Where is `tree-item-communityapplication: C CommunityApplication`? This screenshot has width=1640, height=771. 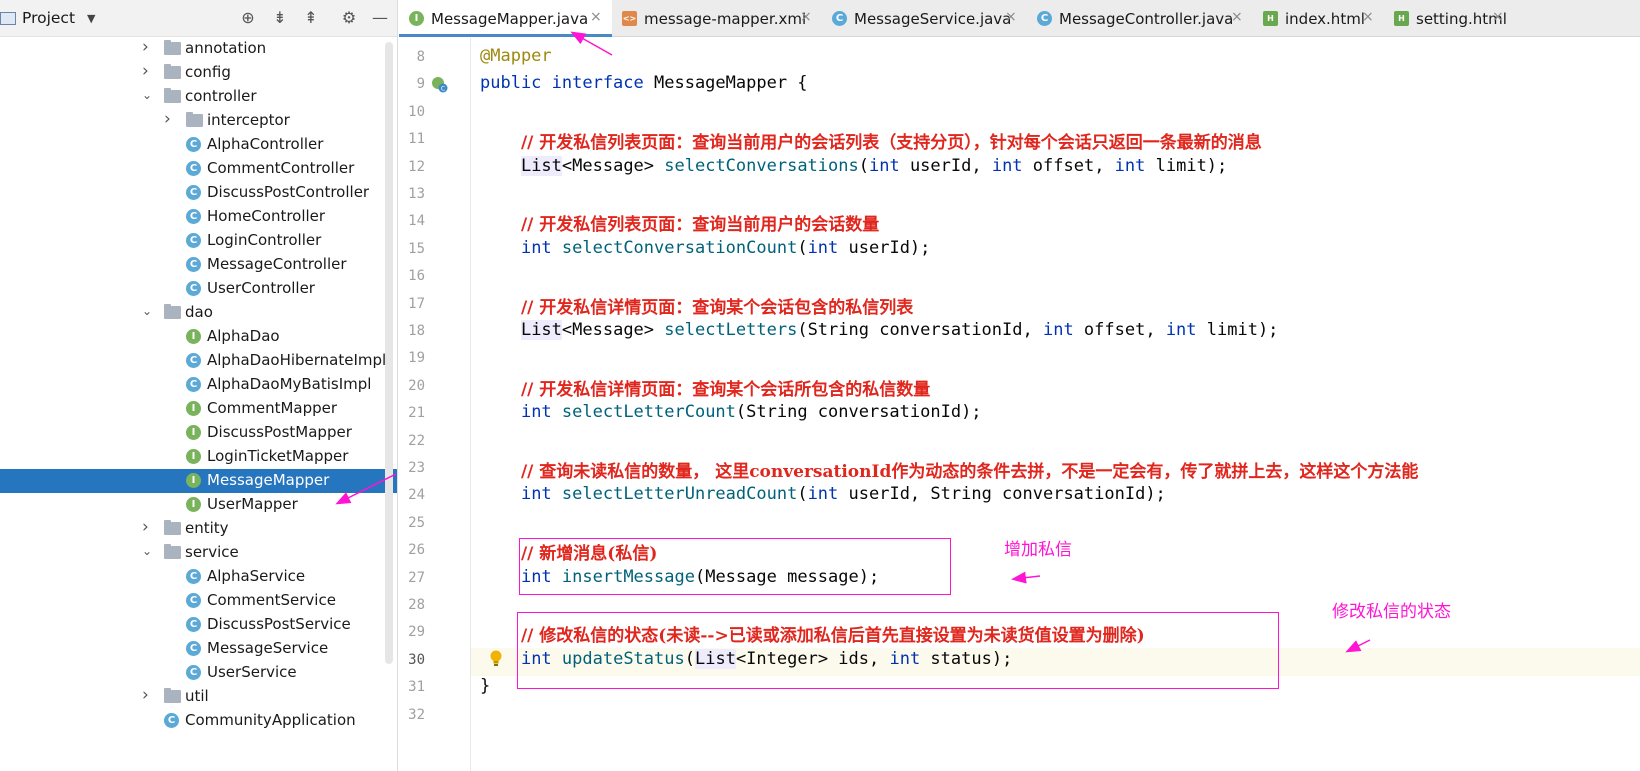
tree-item-communityapplication: C CommunityApplication is located at coordinates (198, 721).